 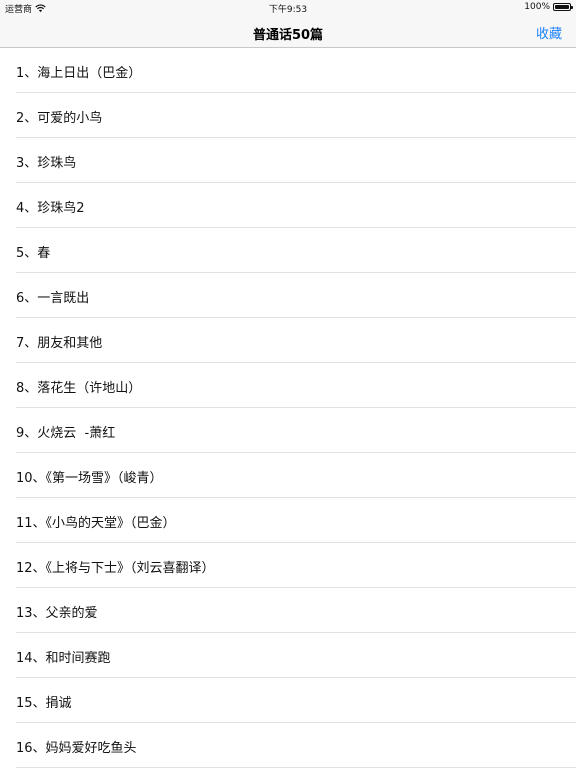 I want to click on list-item: 9、火烧云 -萧红, so click(x=288, y=430).